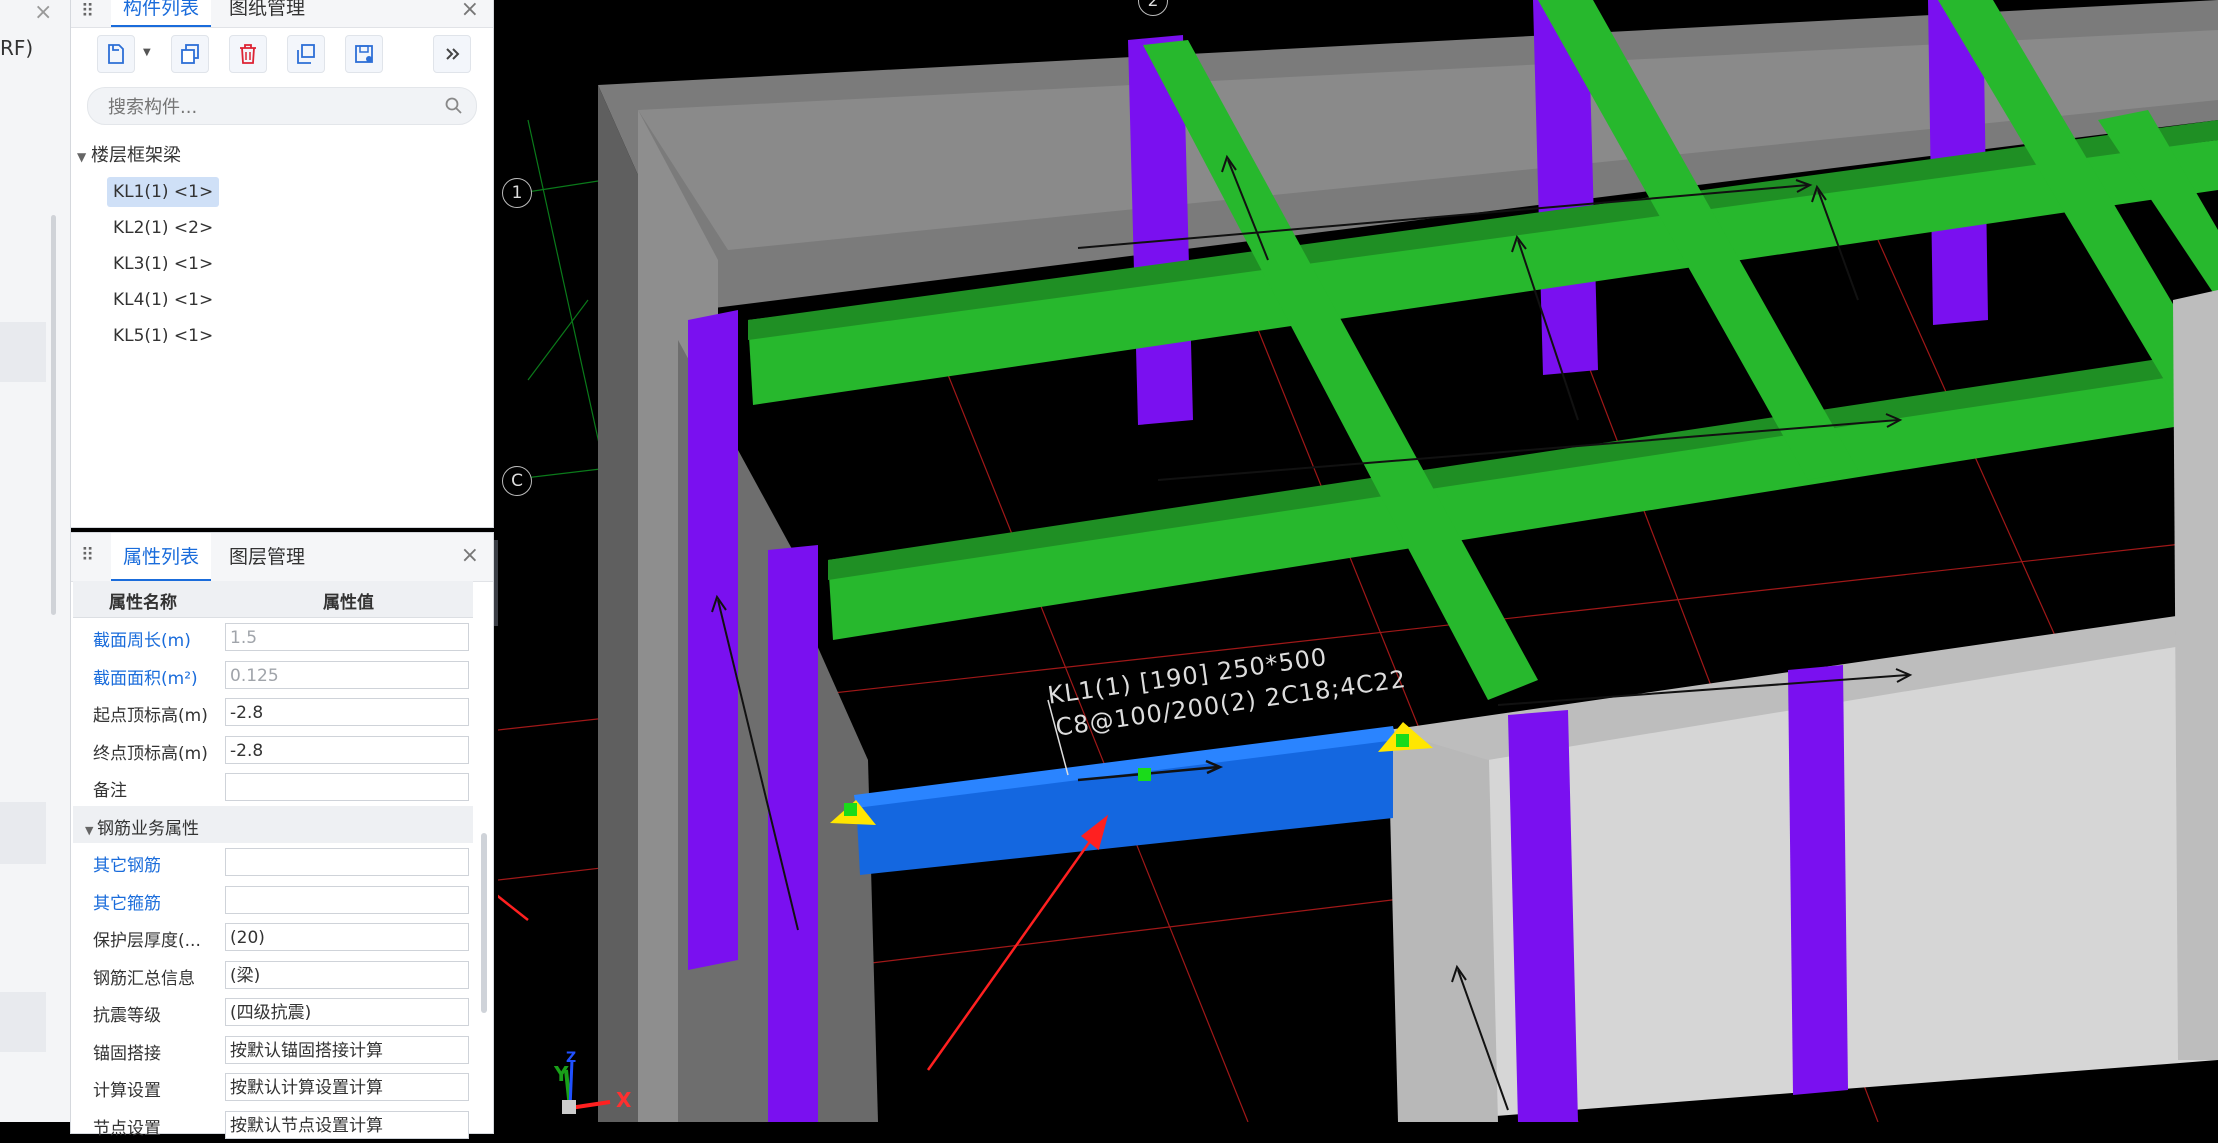 The width and height of the screenshot is (2218, 1143). What do you see at coordinates (1124, 804) in the screenshot?
I see `selected-beam` at bounding box center [1124, 804].